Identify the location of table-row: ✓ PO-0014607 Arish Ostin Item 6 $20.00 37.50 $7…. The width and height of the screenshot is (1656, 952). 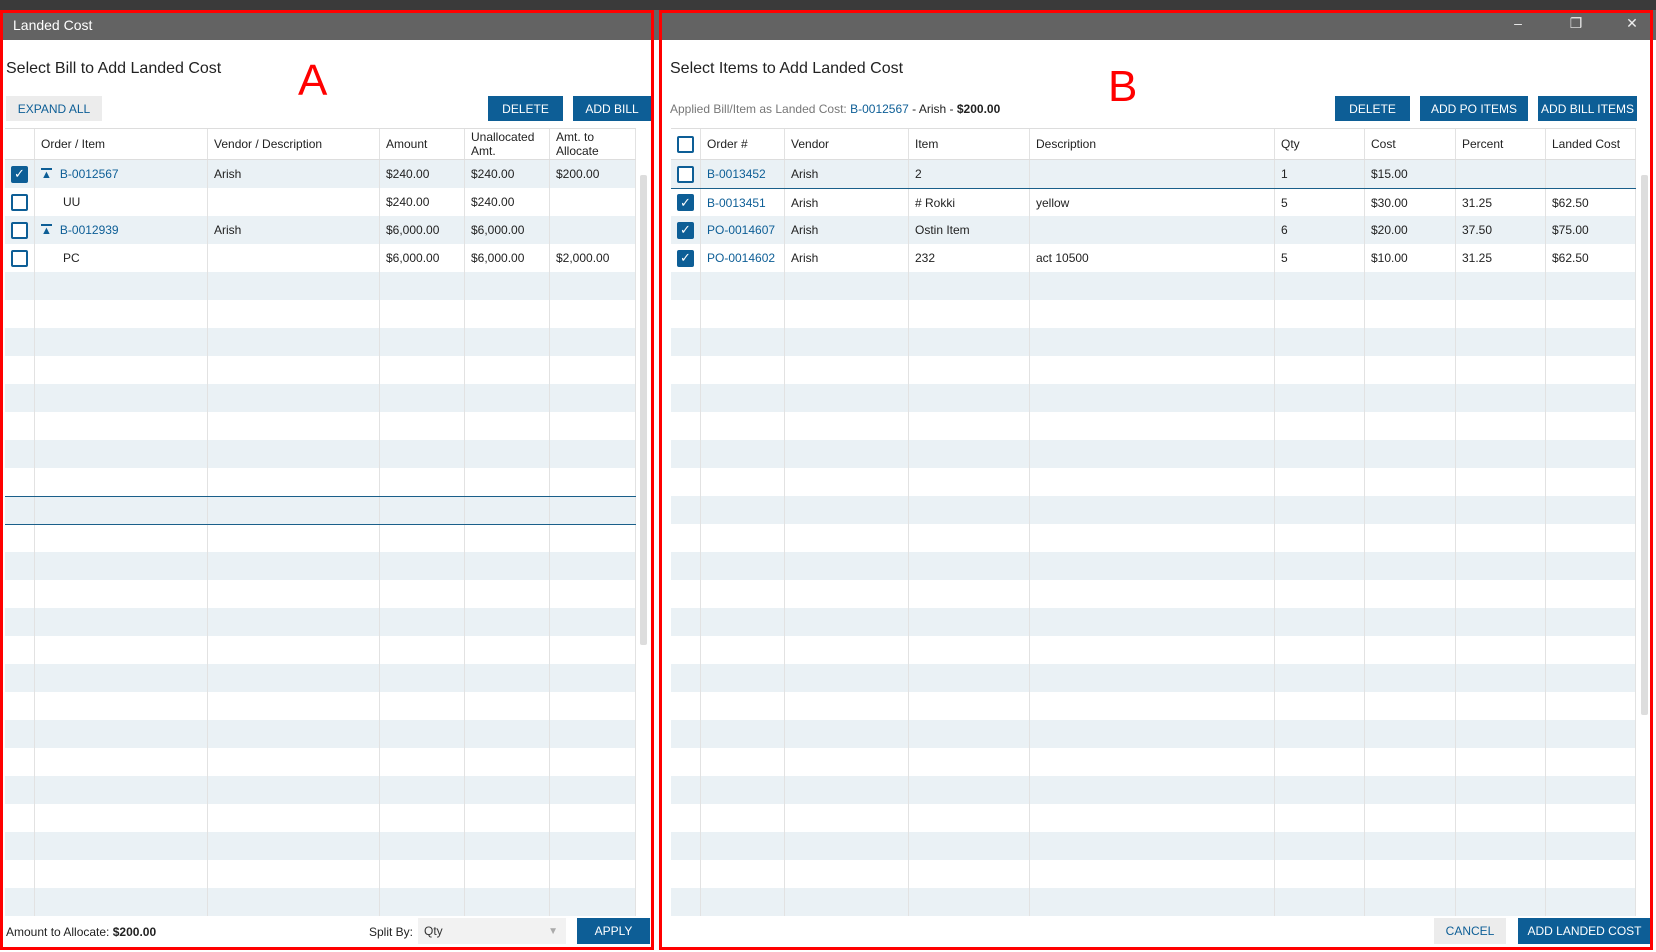
(1153, 230).